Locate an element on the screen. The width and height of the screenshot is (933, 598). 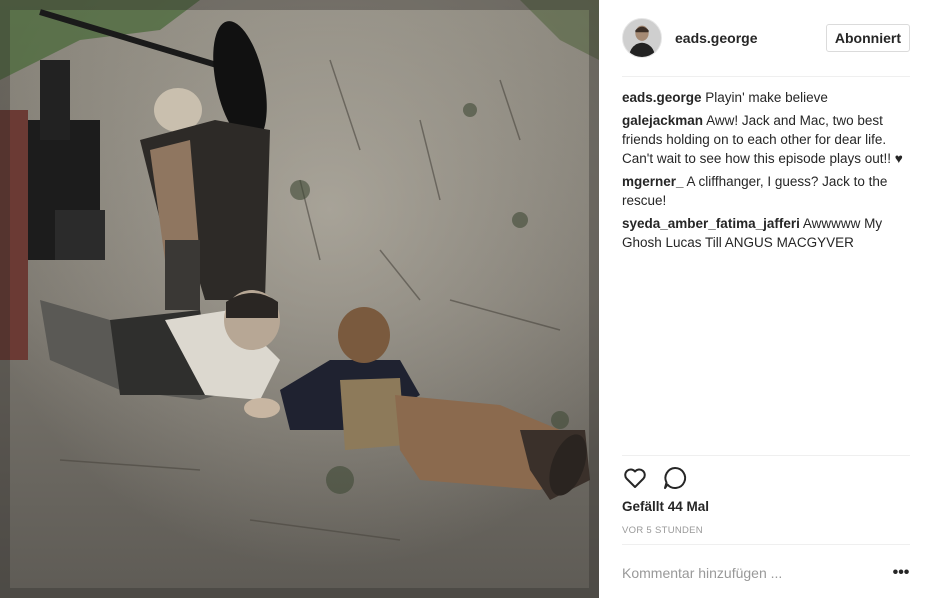
comment-bar: ••• is located at coordinates (766, 573).